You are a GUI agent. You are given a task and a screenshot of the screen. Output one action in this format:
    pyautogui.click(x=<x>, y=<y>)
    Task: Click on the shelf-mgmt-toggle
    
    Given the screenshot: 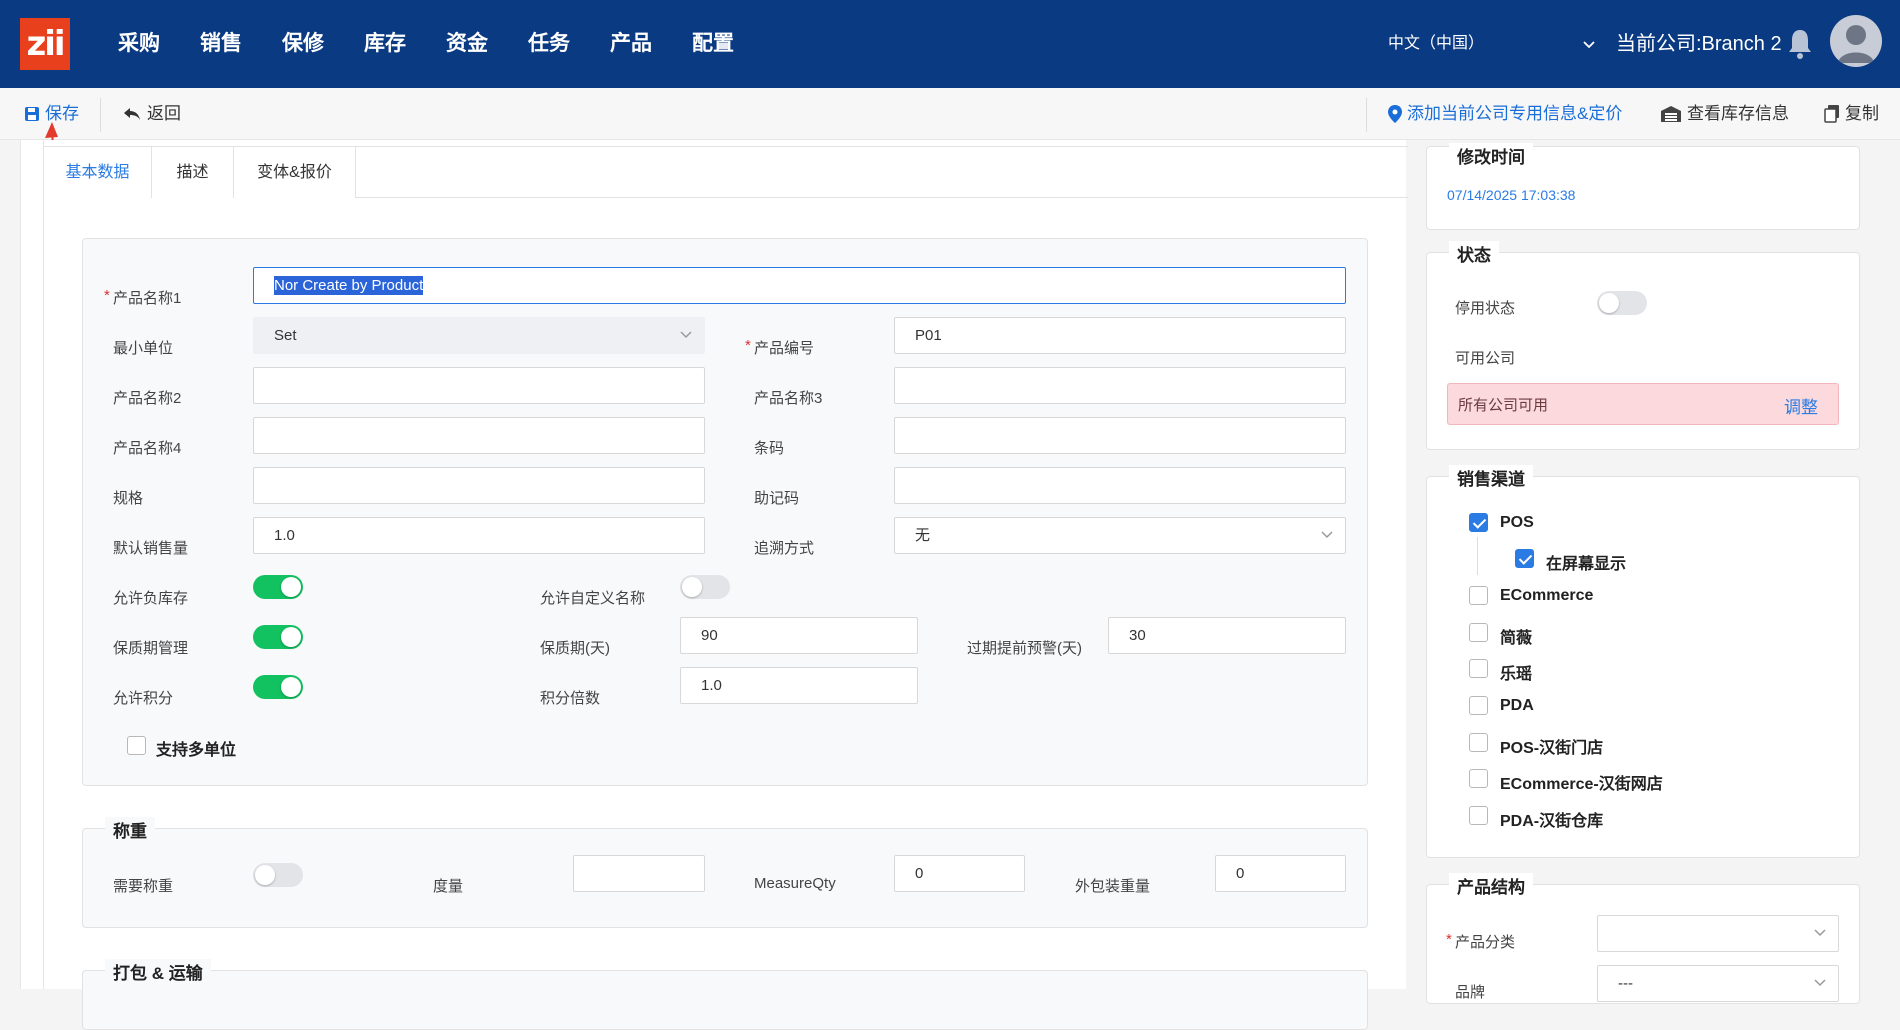 What is the action you would take?
    pyautogui.click(x=278, y=637)
    